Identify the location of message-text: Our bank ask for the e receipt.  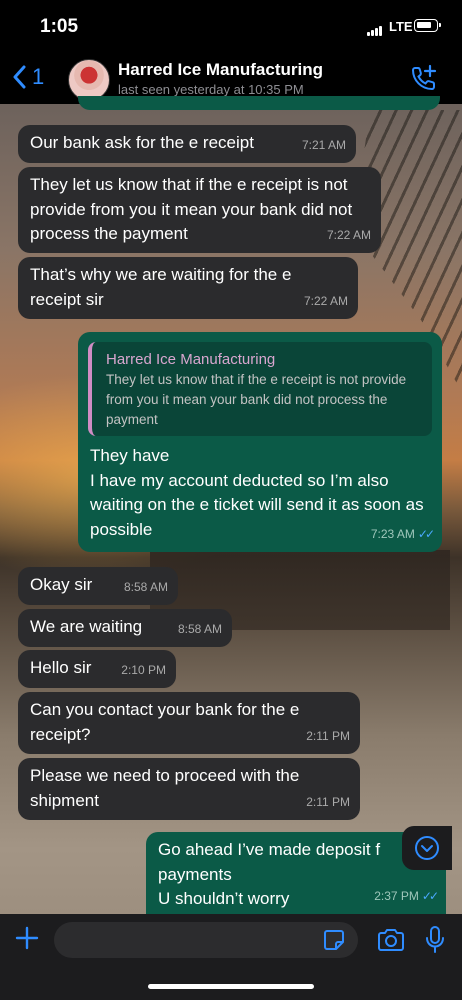
(142, 142).